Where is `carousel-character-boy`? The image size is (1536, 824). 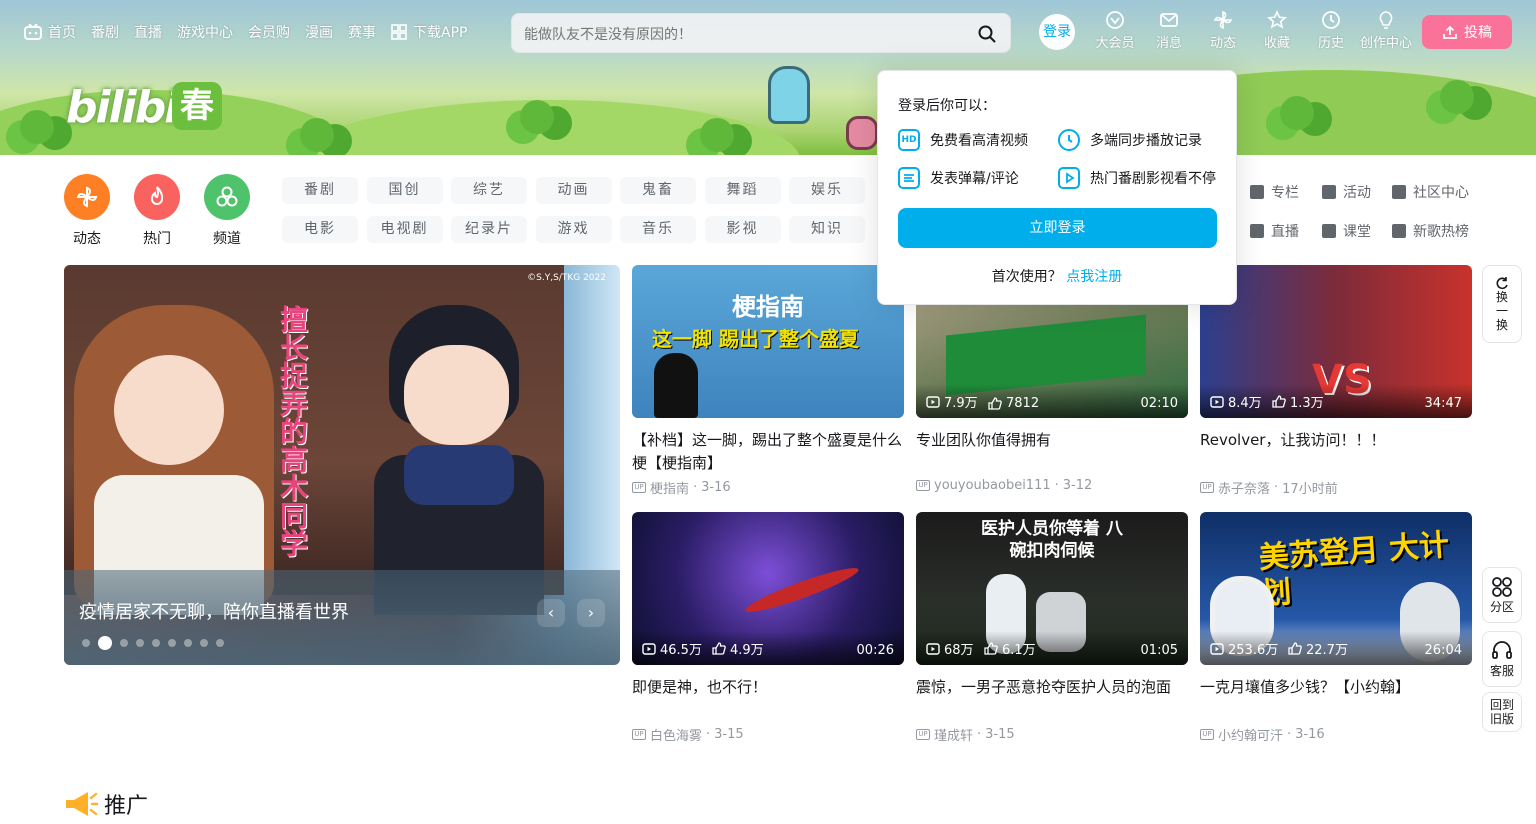 carousel-character-boy is located at coordinates (459, 460).